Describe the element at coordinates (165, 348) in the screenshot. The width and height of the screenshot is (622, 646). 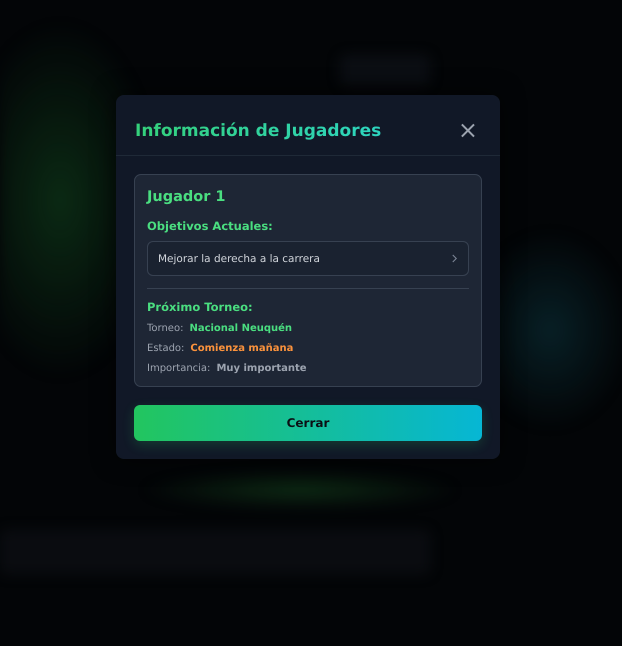
I see `detail-label: Estado:` at that location.